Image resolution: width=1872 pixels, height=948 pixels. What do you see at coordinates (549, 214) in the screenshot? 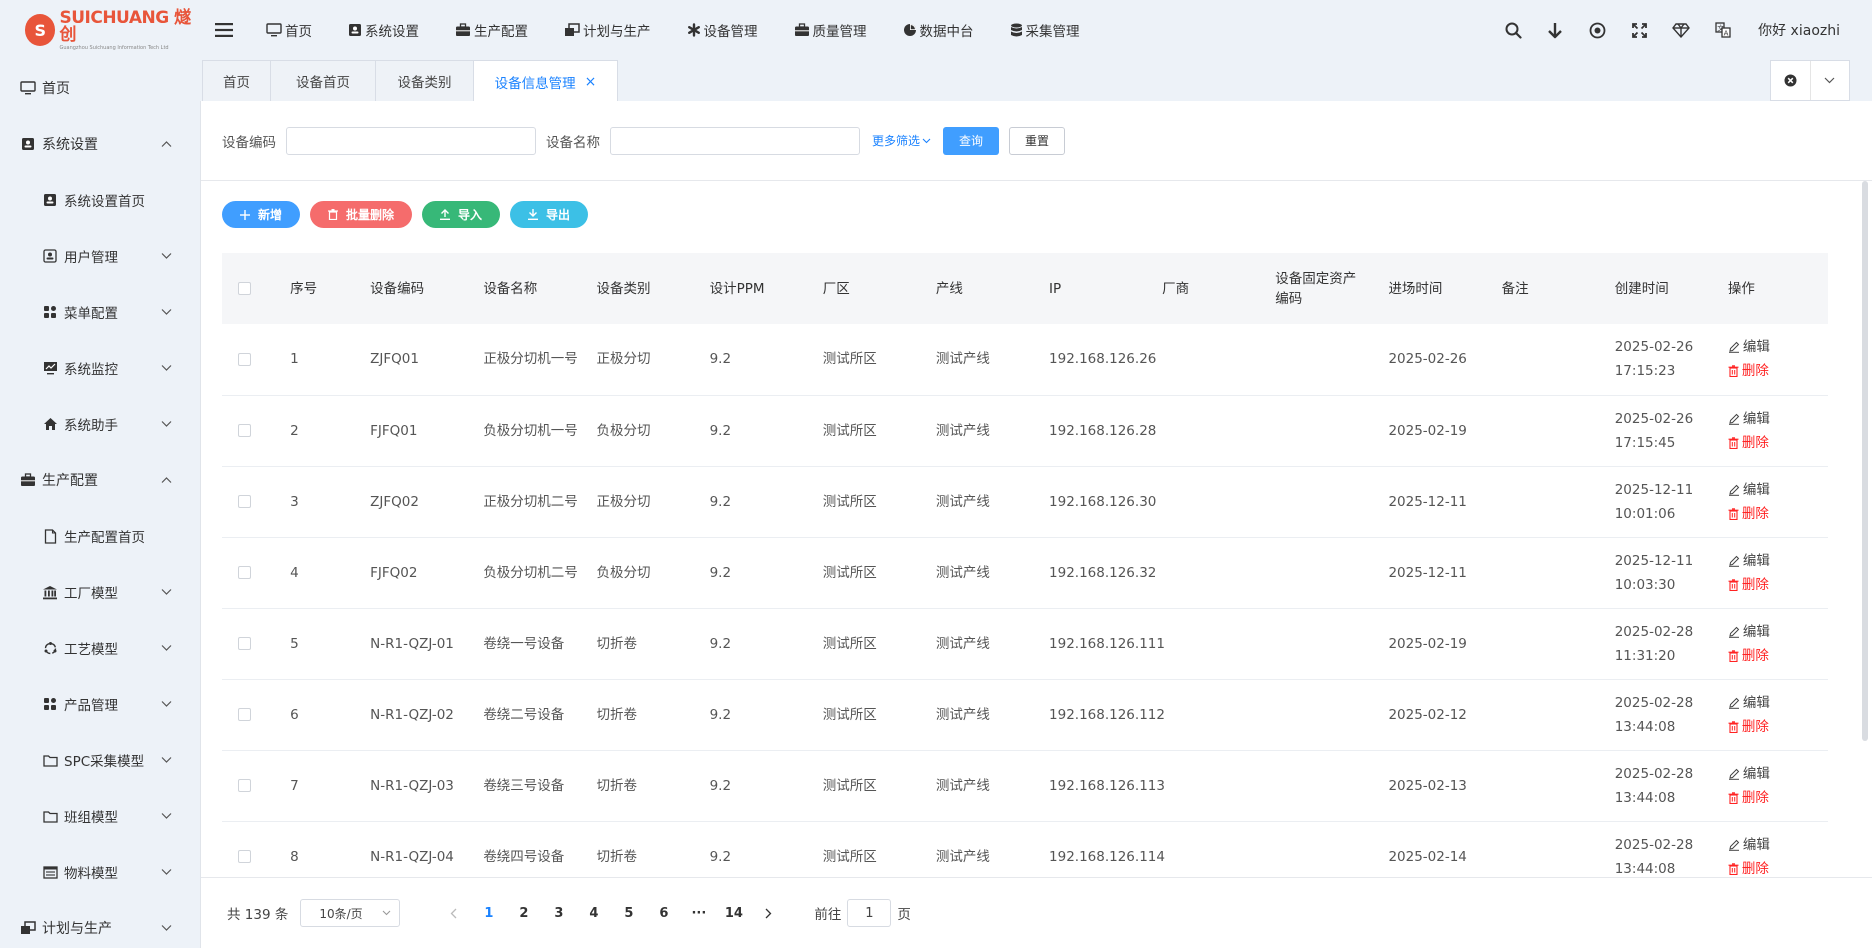
I see `export-button: 导出` at bounding box center [549, 214].